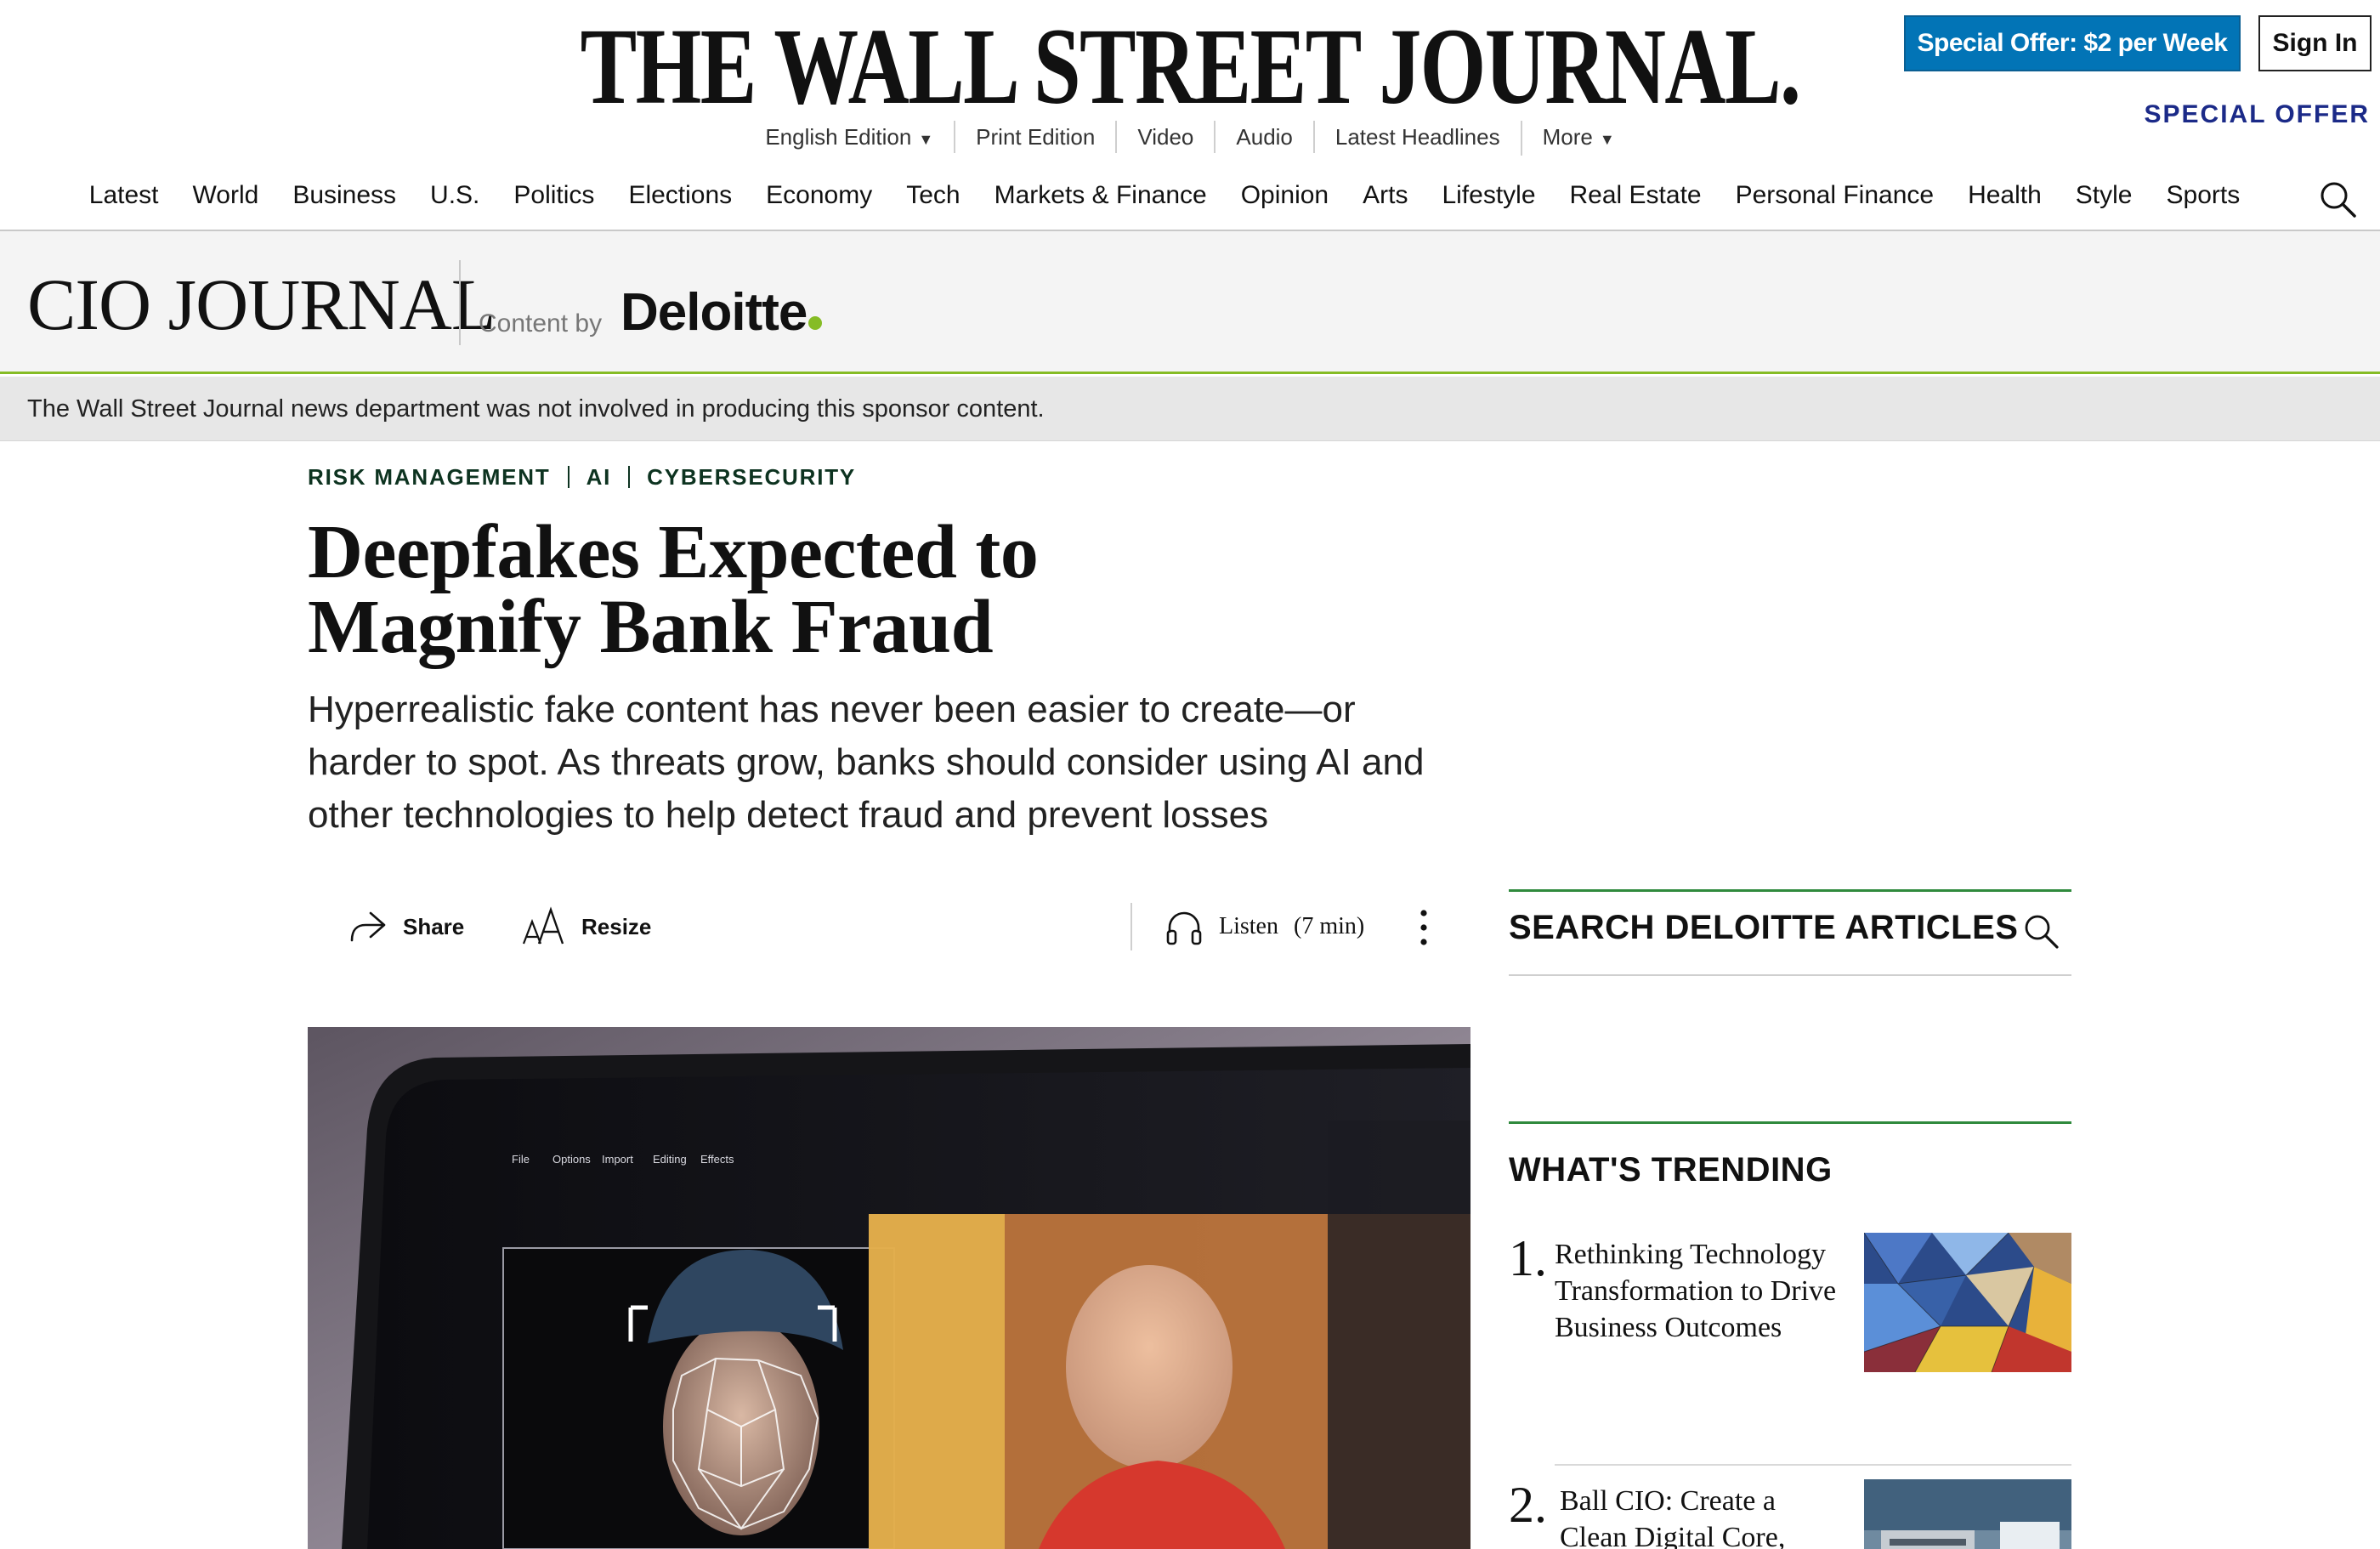  What do you see at coordinates (1835, 195) in the screenshot?
I see `nav-item-personal-finance: Personal Finance` at bounding box center [1835, 195].